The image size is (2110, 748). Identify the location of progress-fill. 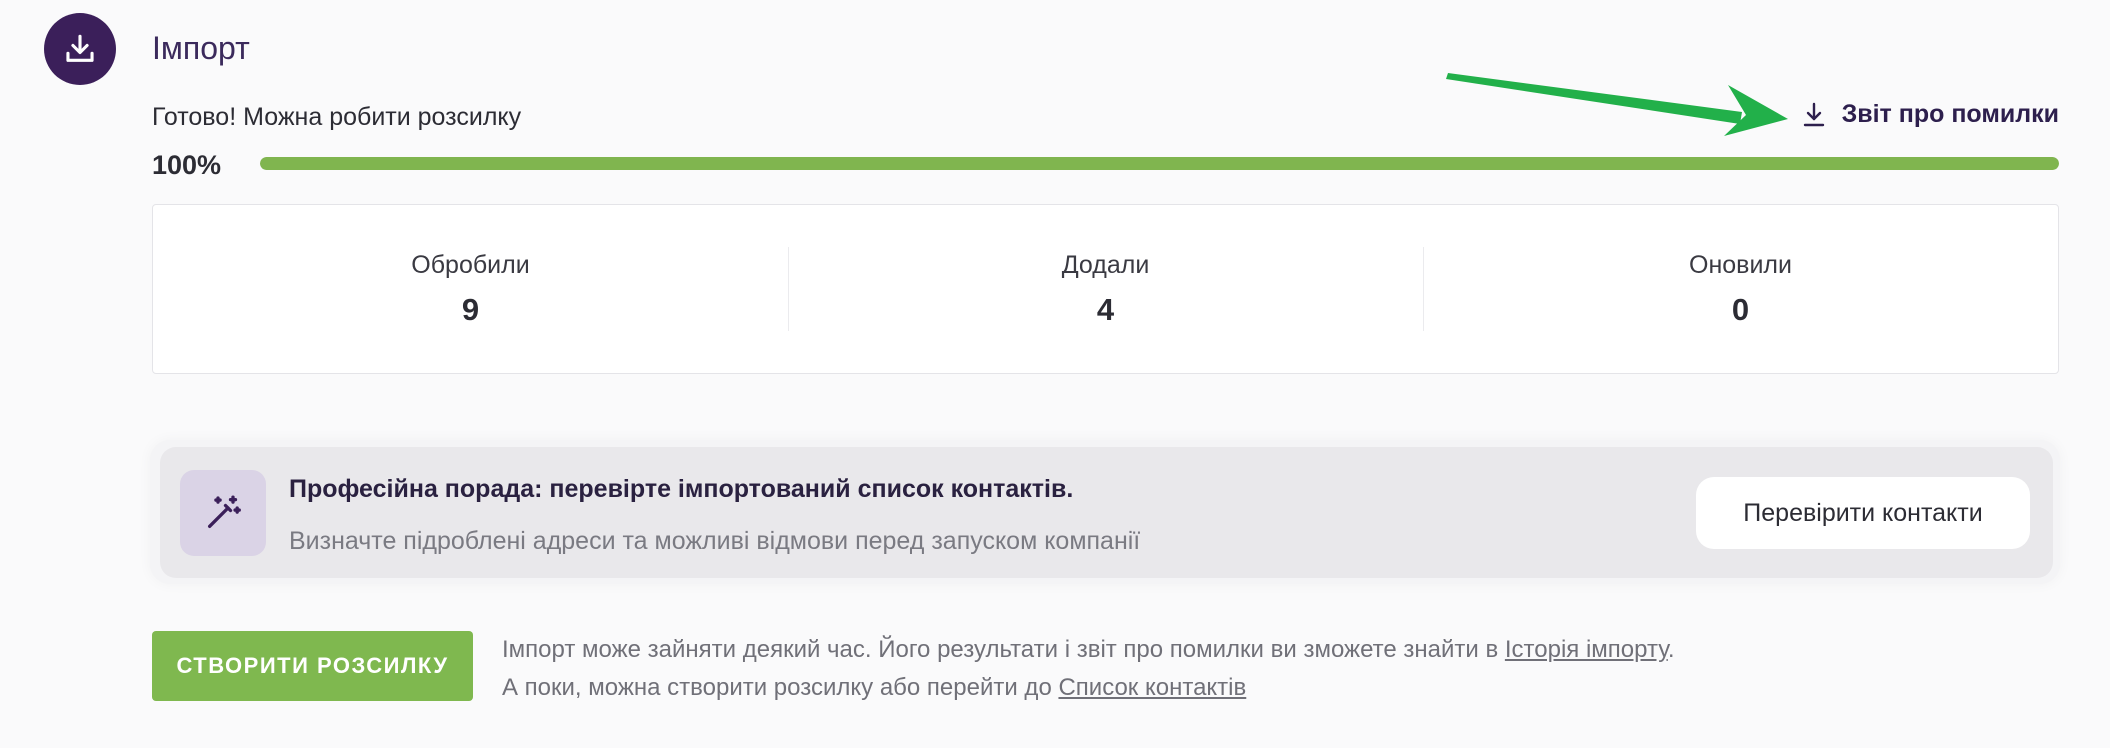
(1159, 163).